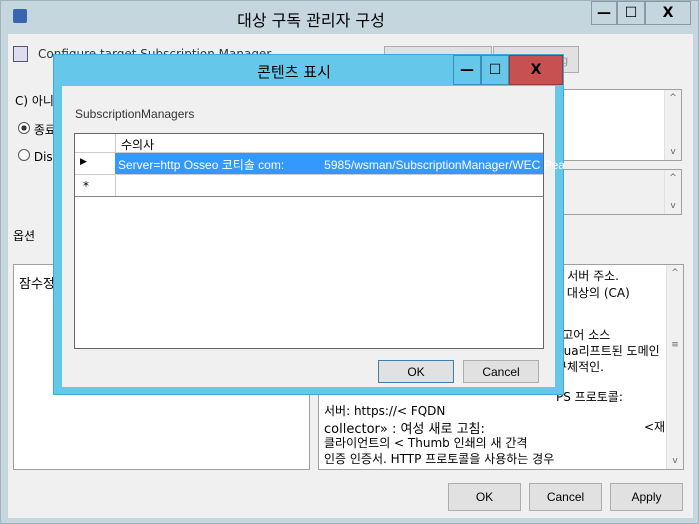 This screenshot has height=524, width=699. Describe the element at coordinates (589, 397) in the screenshot. I see `help-line: PS 프로토콜:` at that location.